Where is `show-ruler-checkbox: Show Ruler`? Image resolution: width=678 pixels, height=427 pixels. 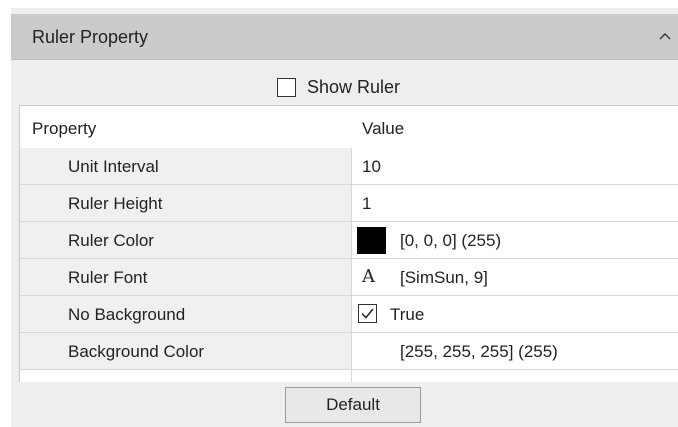
show-ruler-checkbox: Show Ruler is located at coordinates (338, 87).